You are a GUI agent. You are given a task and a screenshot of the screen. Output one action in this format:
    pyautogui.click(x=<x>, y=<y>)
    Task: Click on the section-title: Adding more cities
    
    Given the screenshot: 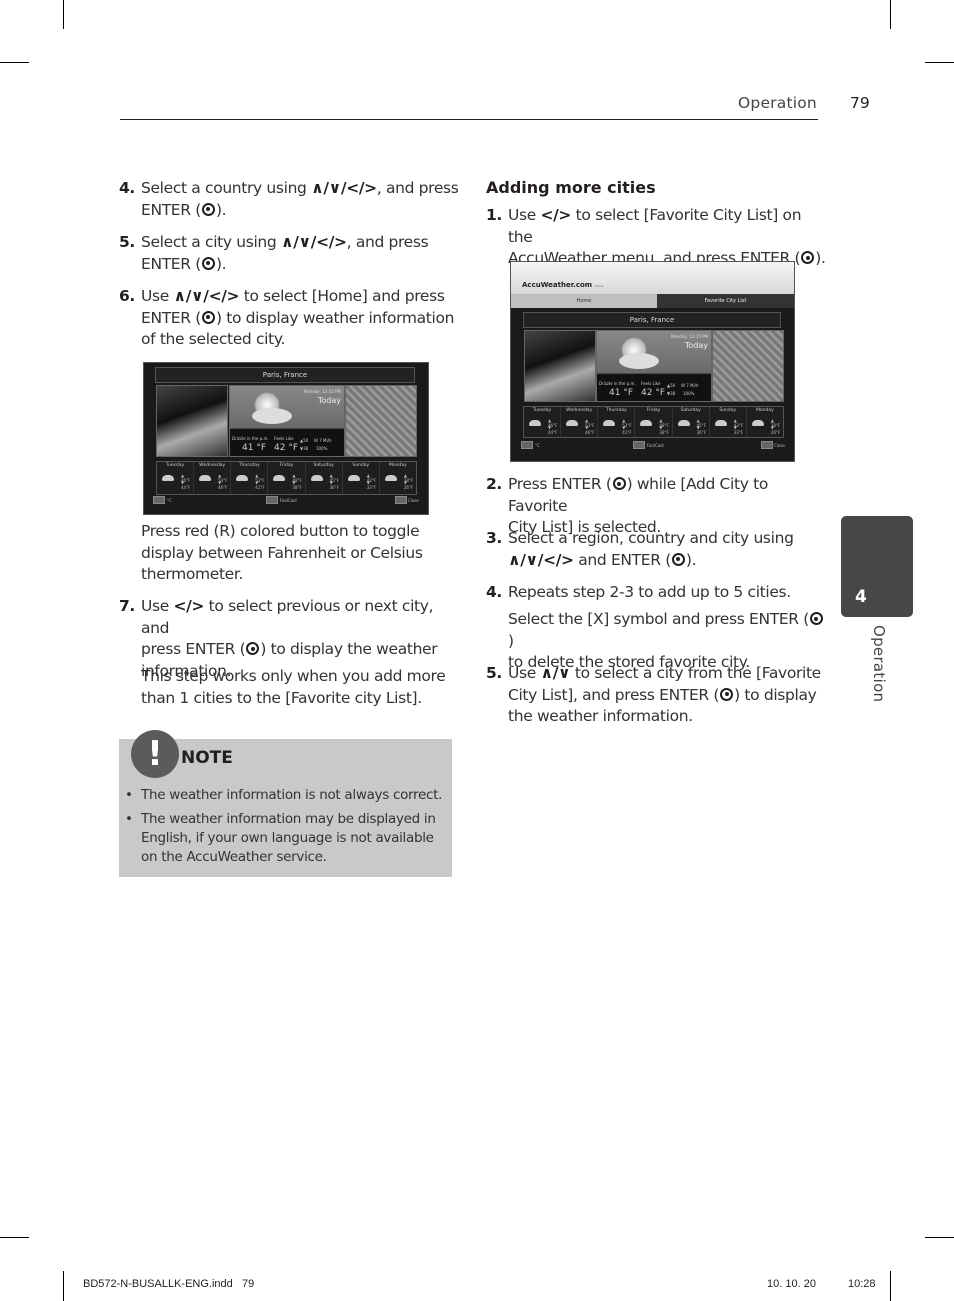 What is the action you would take?
    pyautogui.click(x=571, y=187)
    